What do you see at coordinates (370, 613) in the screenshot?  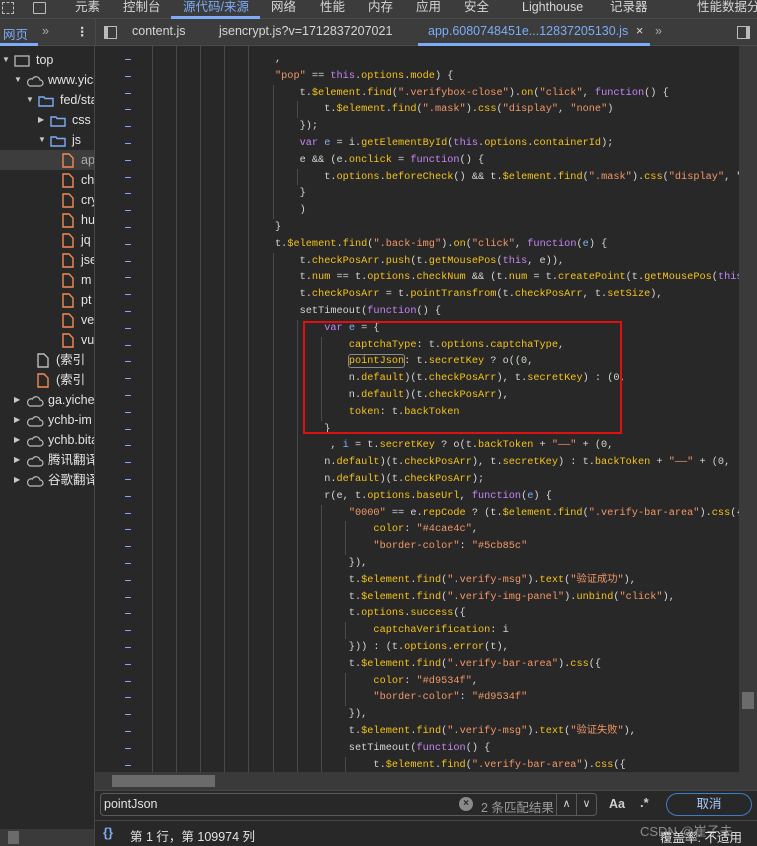 I see `code-line: t.options.success({` at bounding box center [370, 613].